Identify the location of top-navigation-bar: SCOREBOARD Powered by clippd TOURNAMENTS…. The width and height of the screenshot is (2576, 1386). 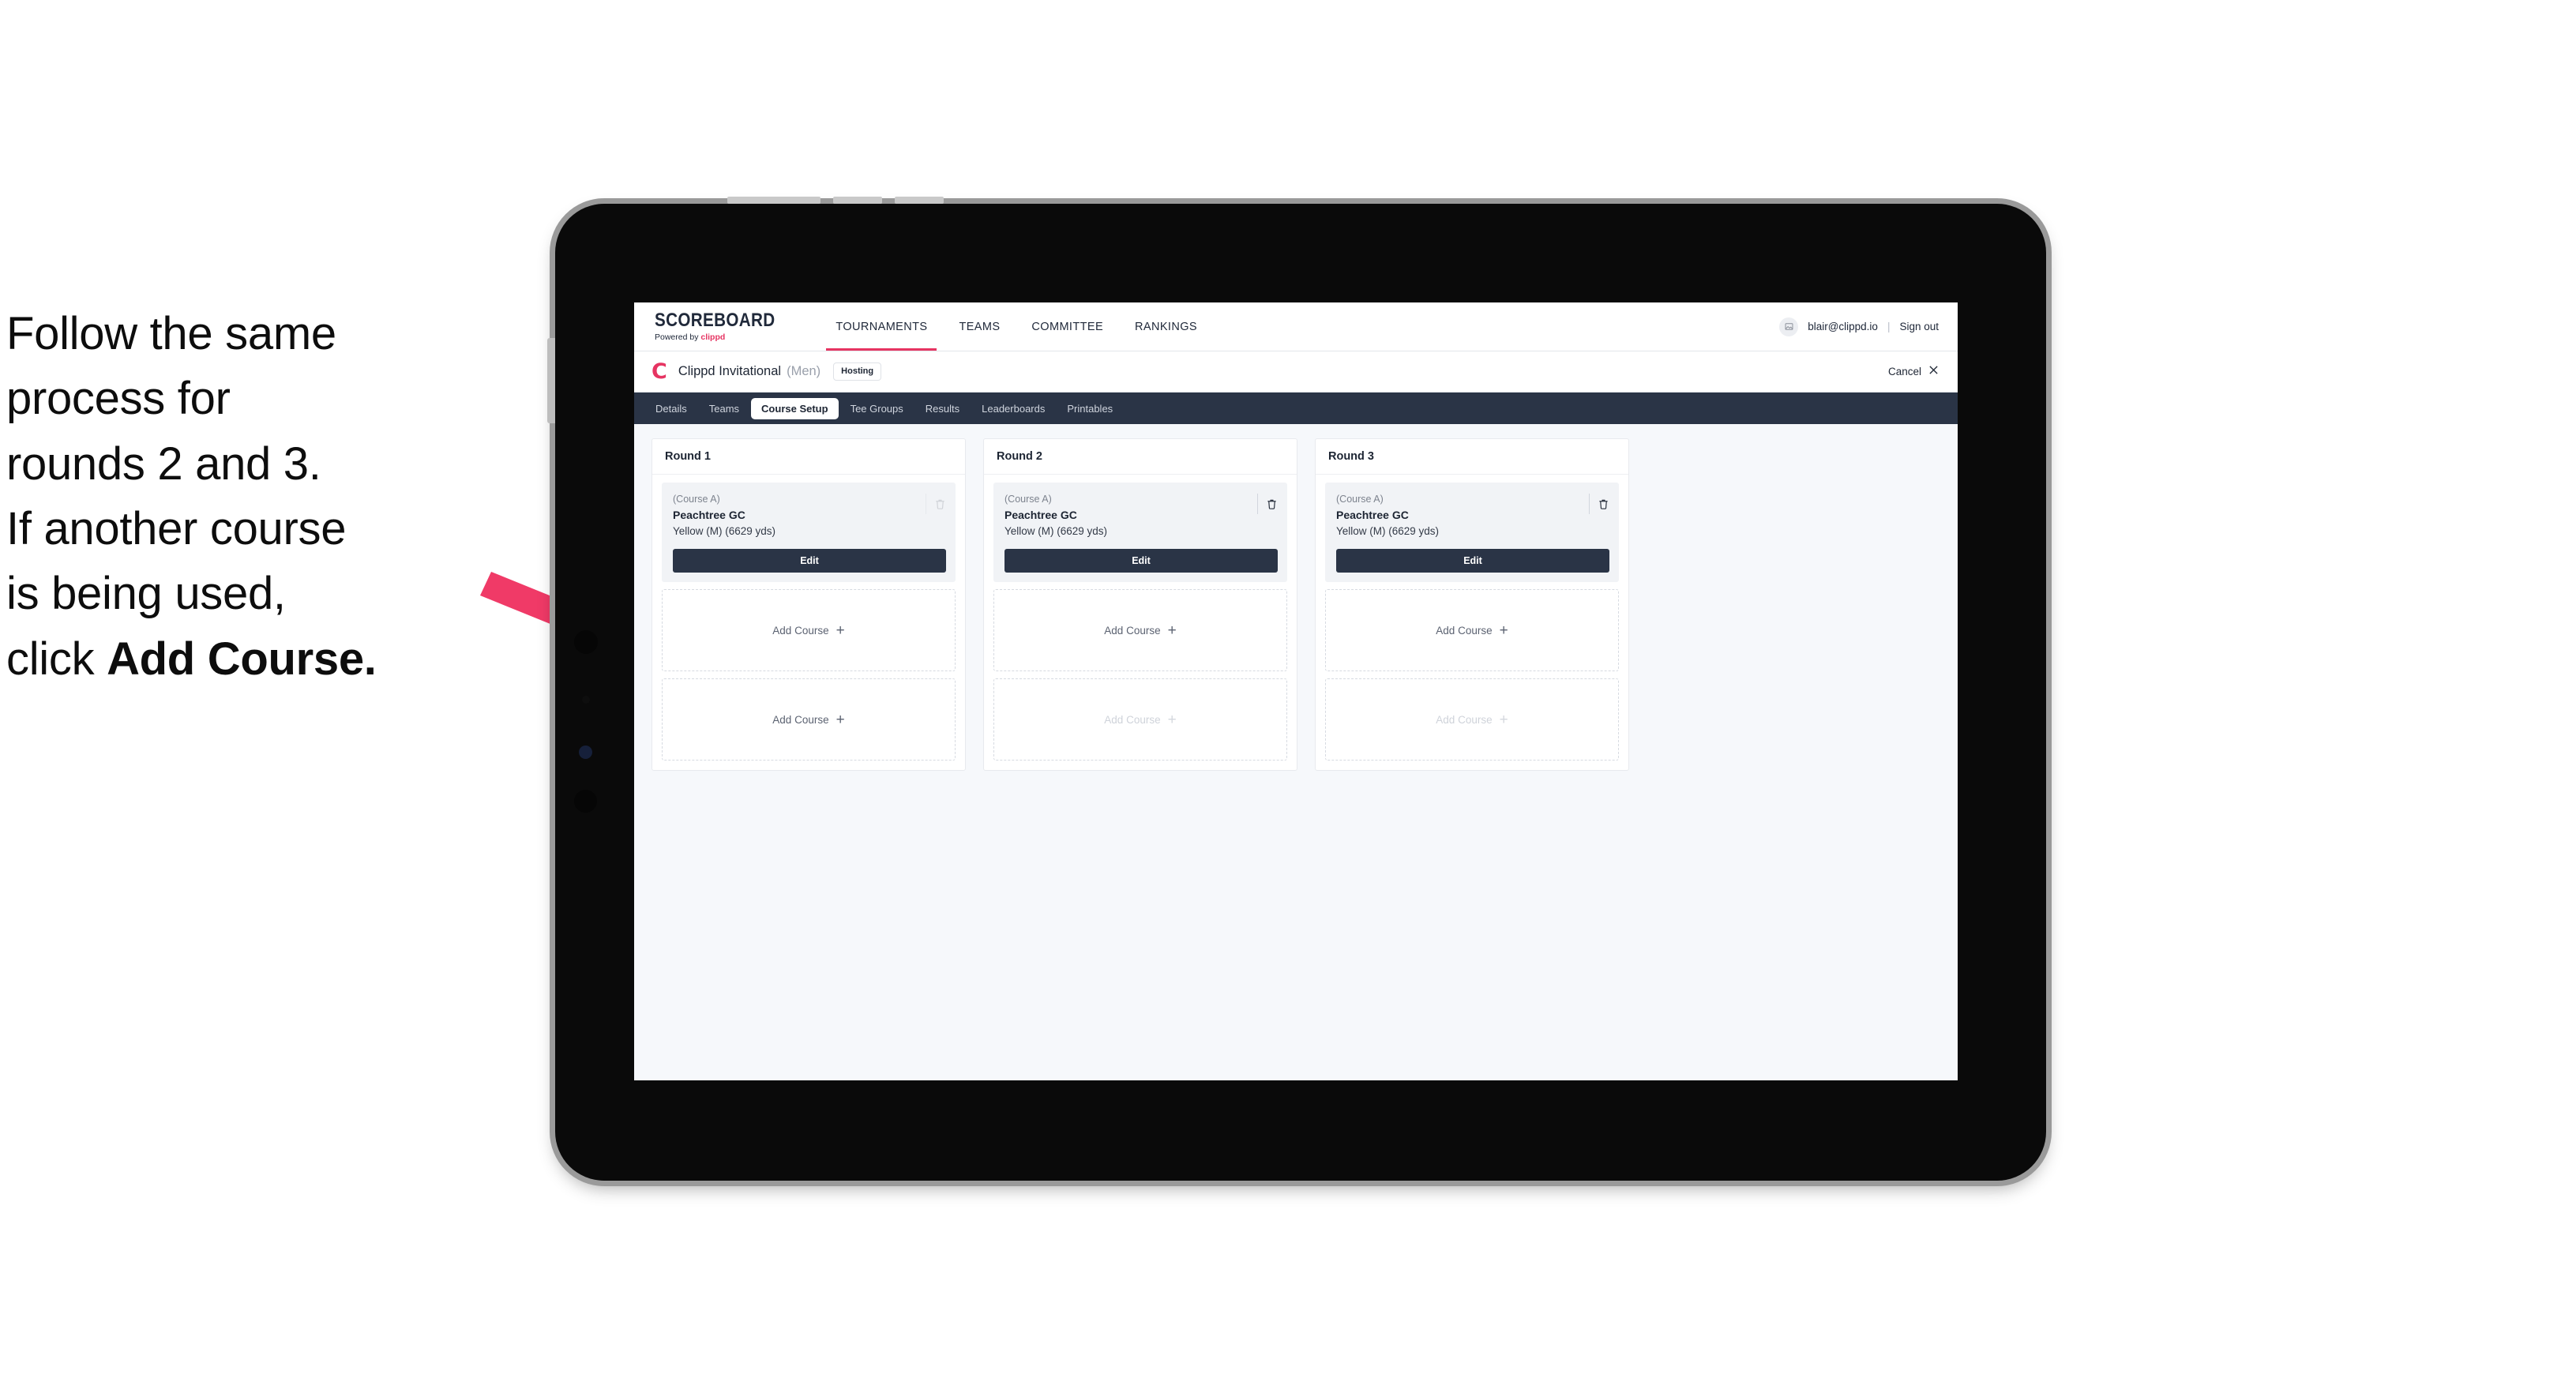
(1296, 326).